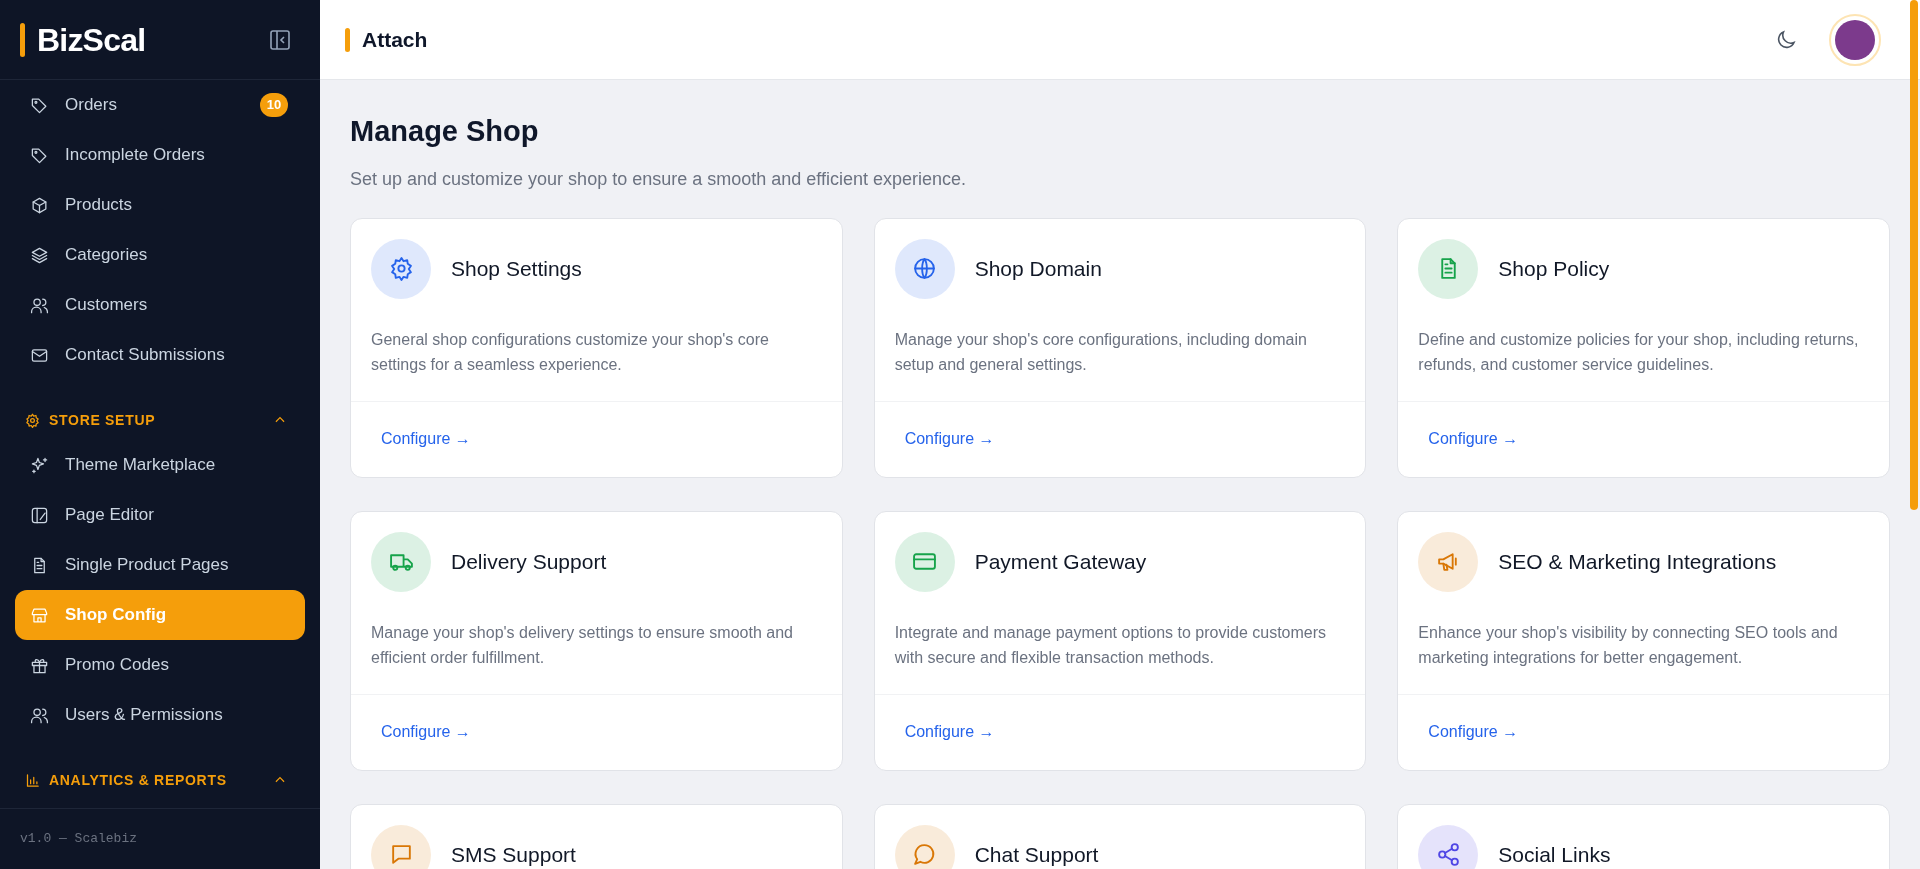 The width and height of the screenshot is (1920, 869). Describe the element at coordinates (570, 352) in the screenshot. I see `card-description: General shop configurations customize your shop's core settings for a seamless experience.` at that location.